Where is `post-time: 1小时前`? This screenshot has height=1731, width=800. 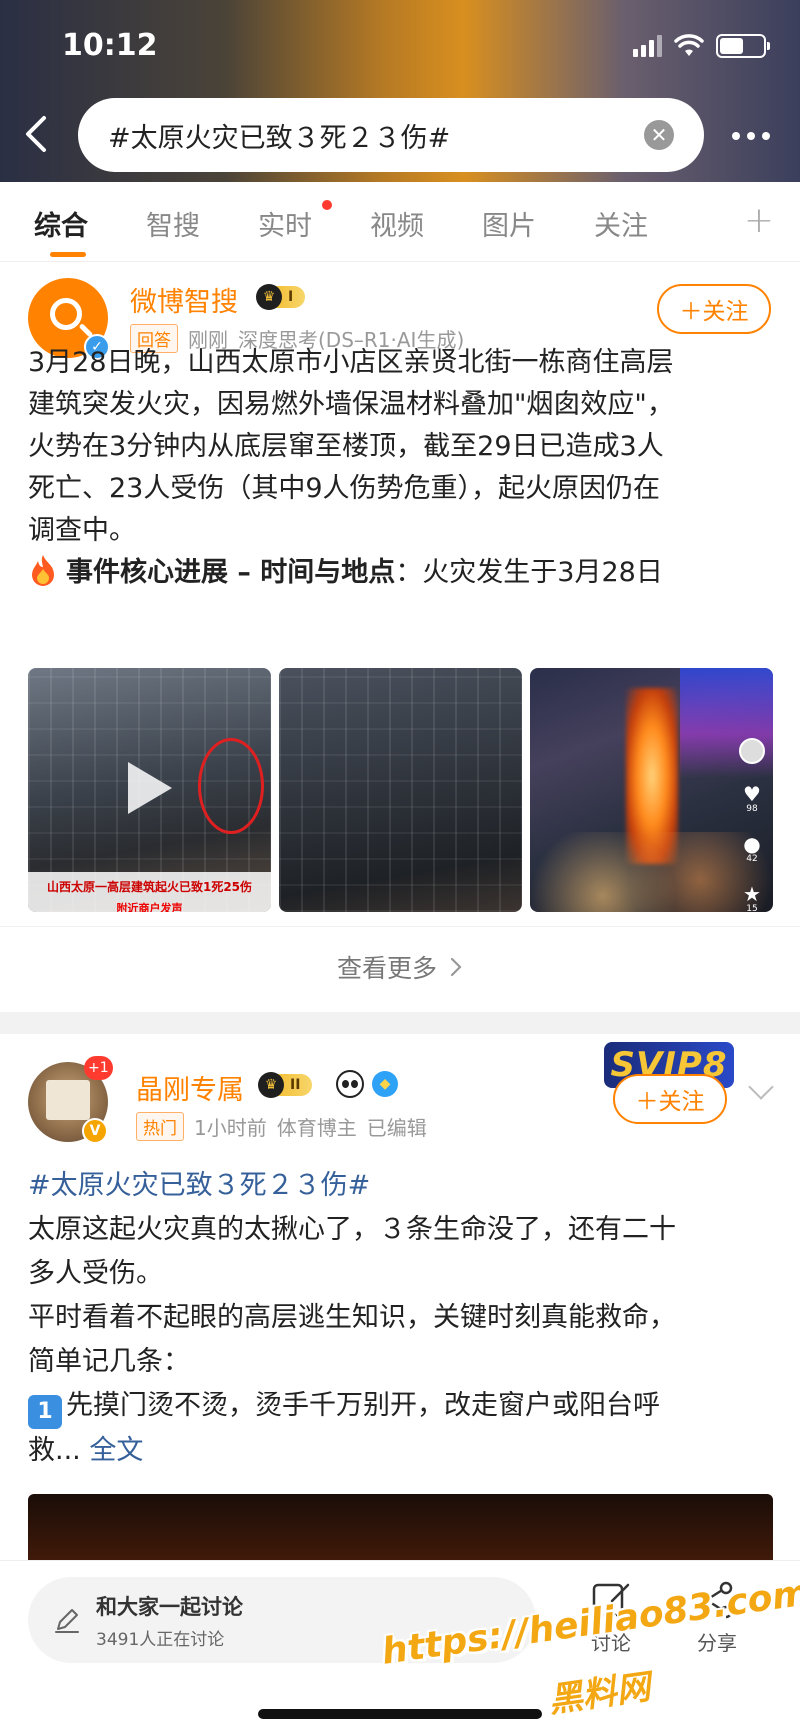 post-time: 1小时前 is located at coordinates (230, 1128).